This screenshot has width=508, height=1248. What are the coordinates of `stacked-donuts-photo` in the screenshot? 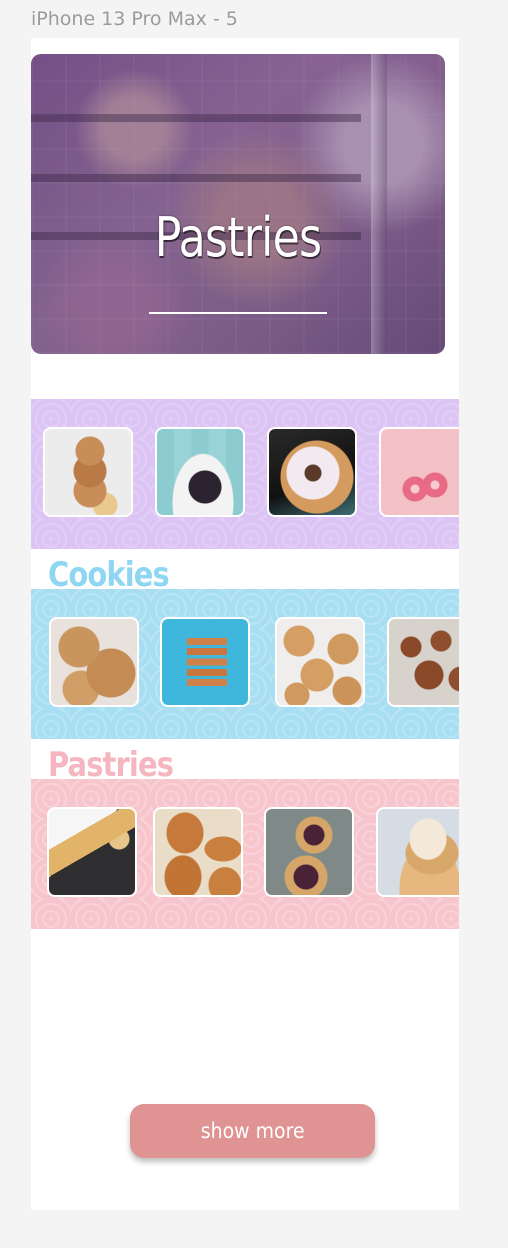 It's located at (88, 472).